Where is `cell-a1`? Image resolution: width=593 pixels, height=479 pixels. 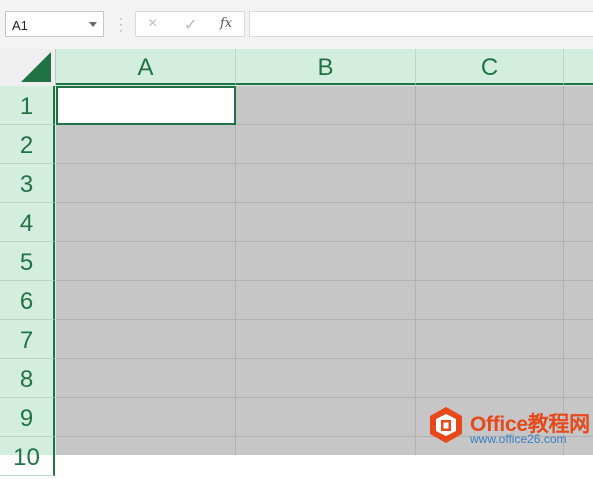
cell-a1 is located at coordinates (146, 105).